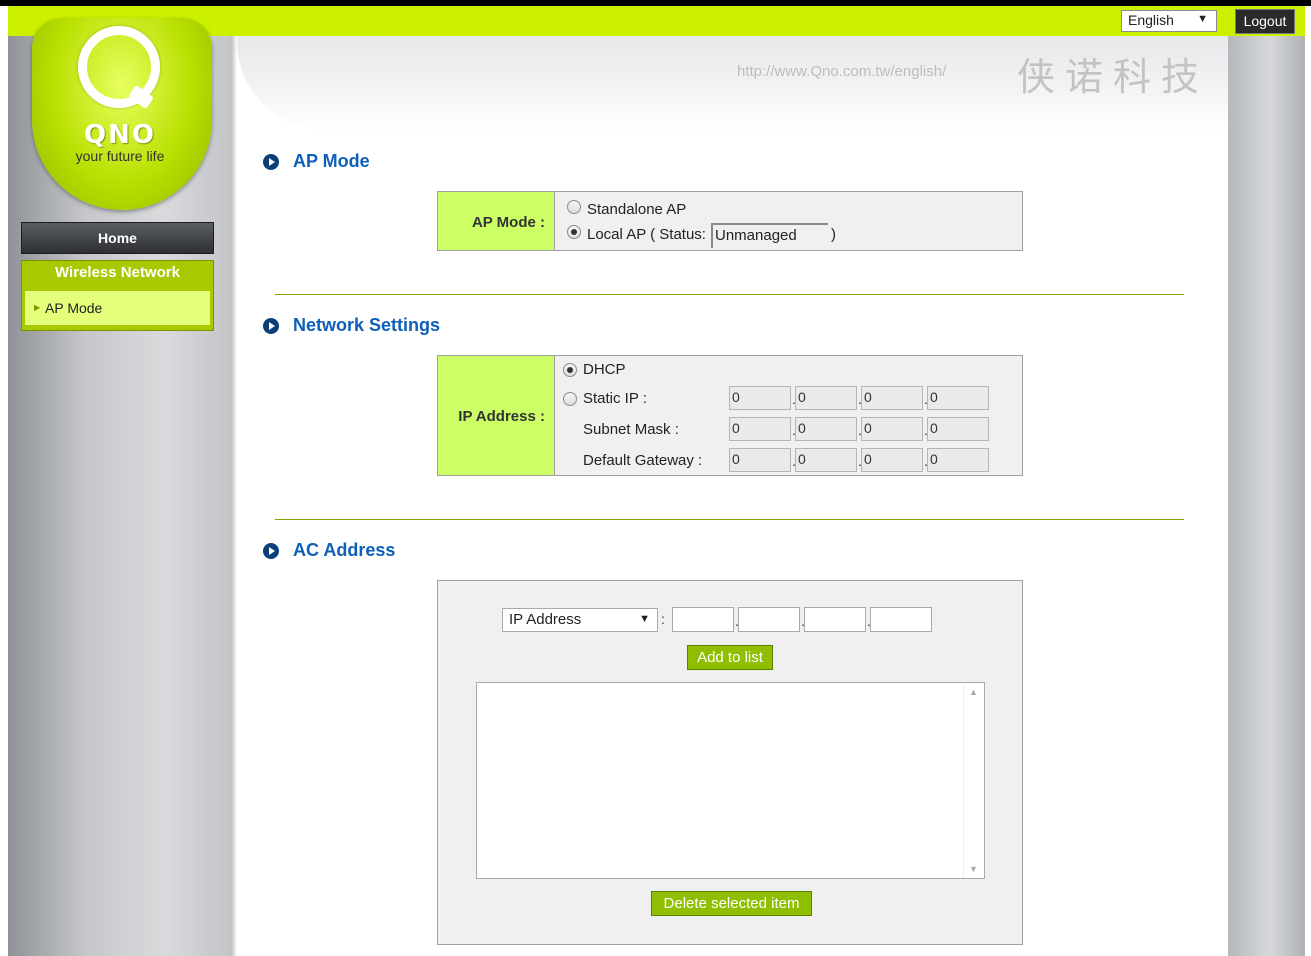  Describe the element at coordinates (344, 550) in the screenshot. I see `section-title-ac-address: AC Address` at that location.